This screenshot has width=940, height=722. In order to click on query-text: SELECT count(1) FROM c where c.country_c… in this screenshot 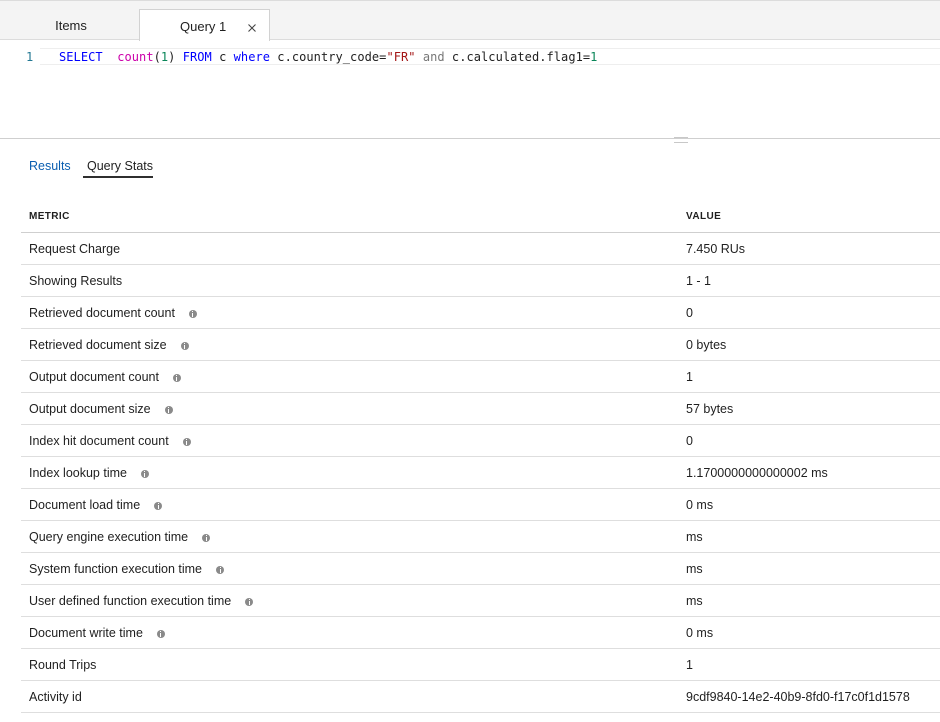, I will do `click(328, 57)`.